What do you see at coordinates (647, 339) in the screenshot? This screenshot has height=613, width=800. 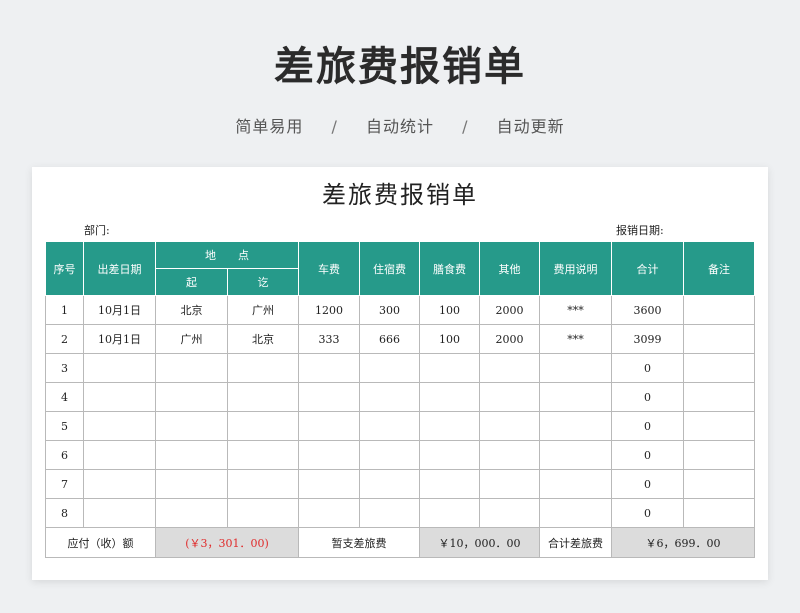 I see `cell-total: 3099` at bounding box center [647, 339].